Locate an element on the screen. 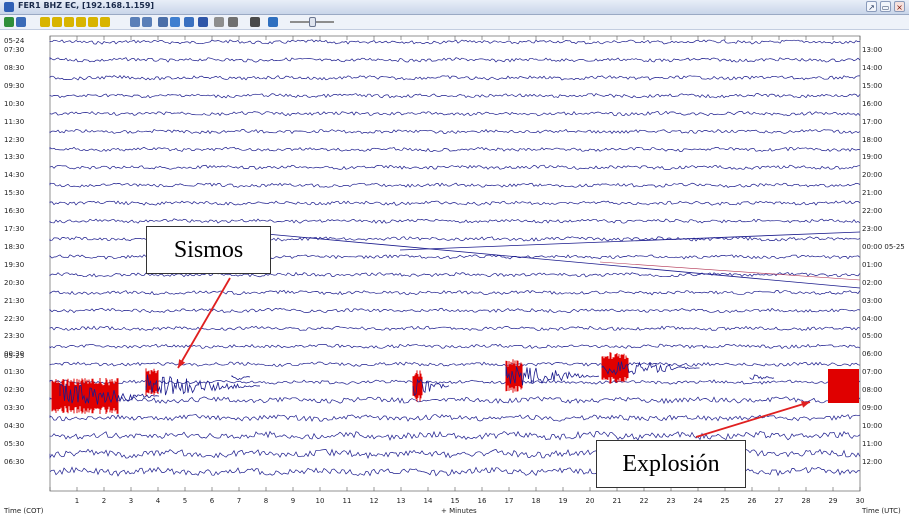 The height and width of the screenshot is (527, 909). sismos-label: Sismos is located at coordinates (208, 250).